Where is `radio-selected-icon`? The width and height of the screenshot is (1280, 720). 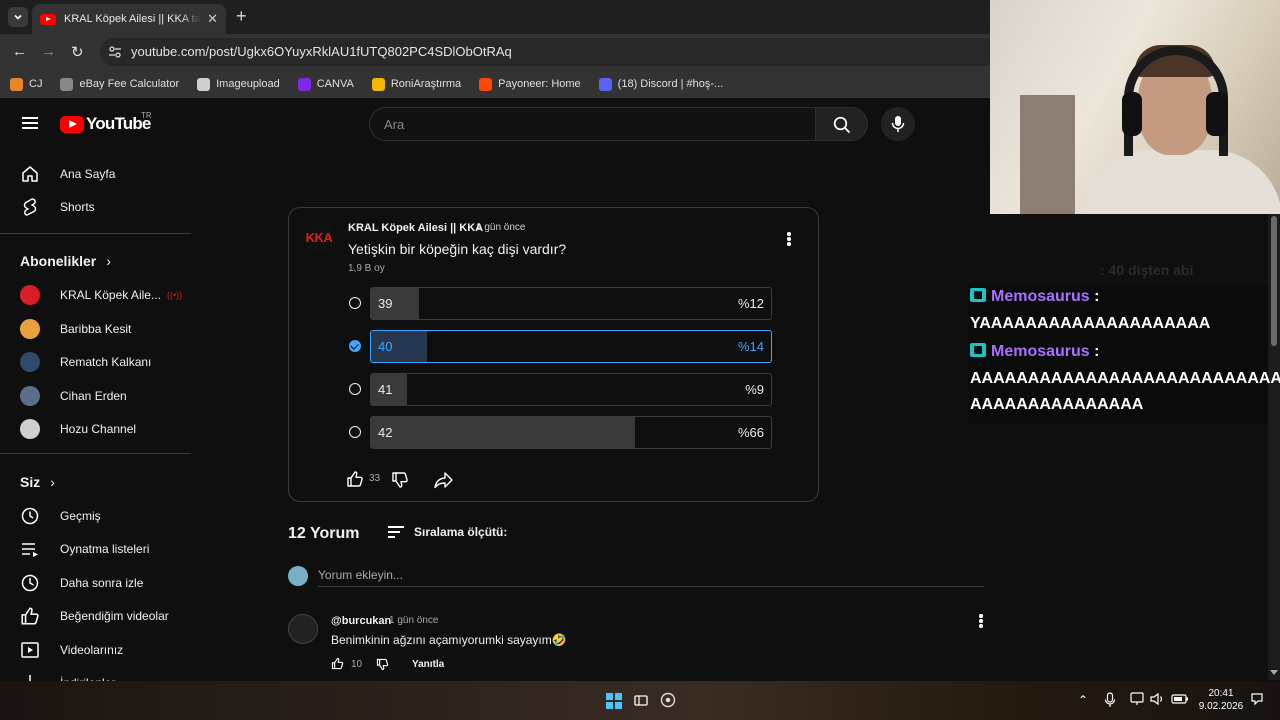
radio-selected-icon is located at coordinates (355, 346).